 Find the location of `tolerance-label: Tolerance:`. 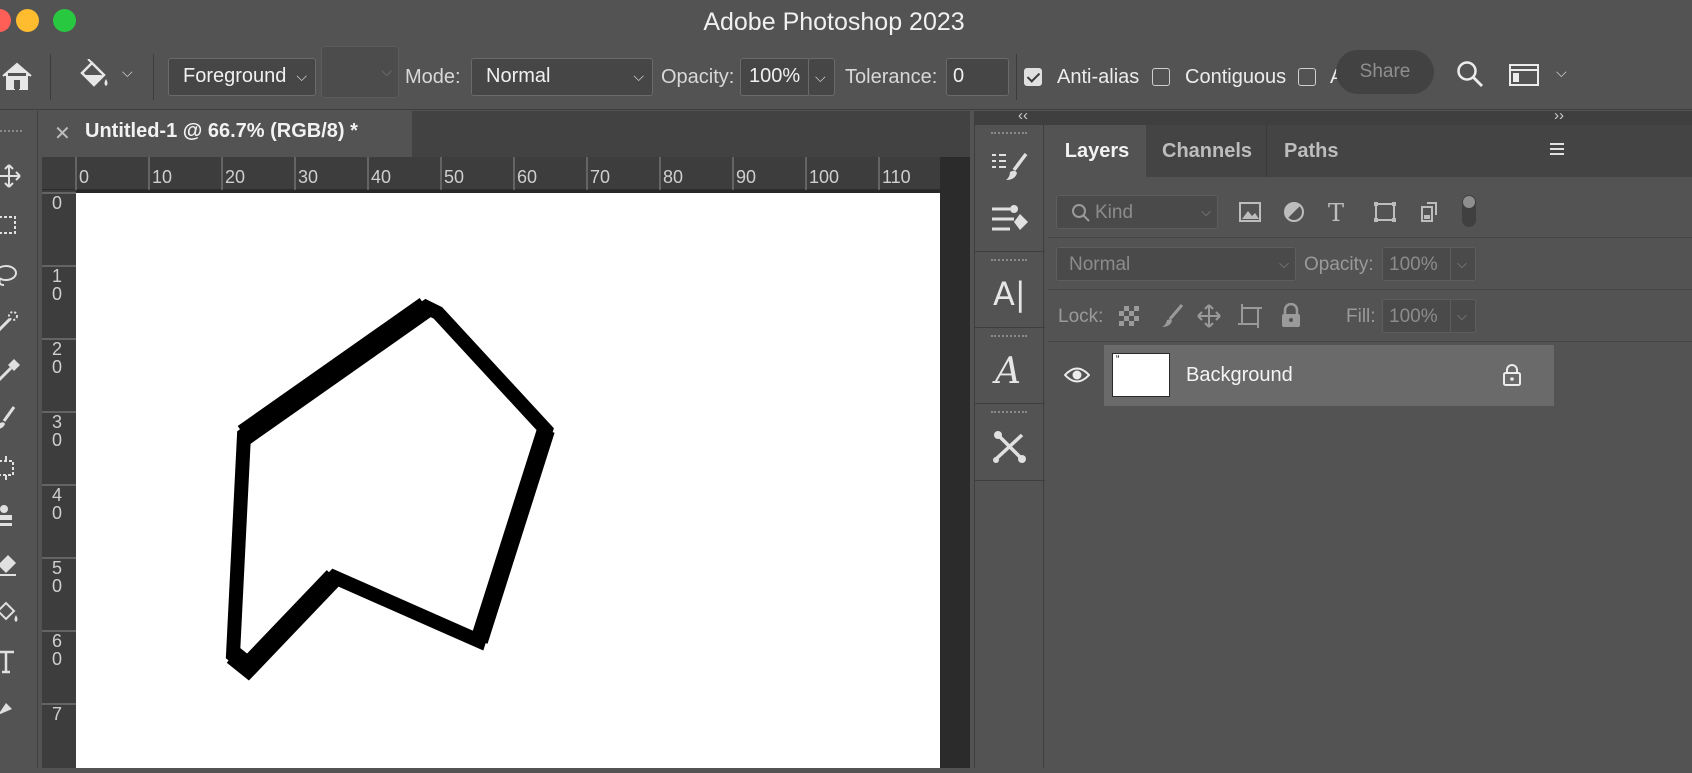

tolerance-label: Tolerance: is located at coordinates (891, 77).